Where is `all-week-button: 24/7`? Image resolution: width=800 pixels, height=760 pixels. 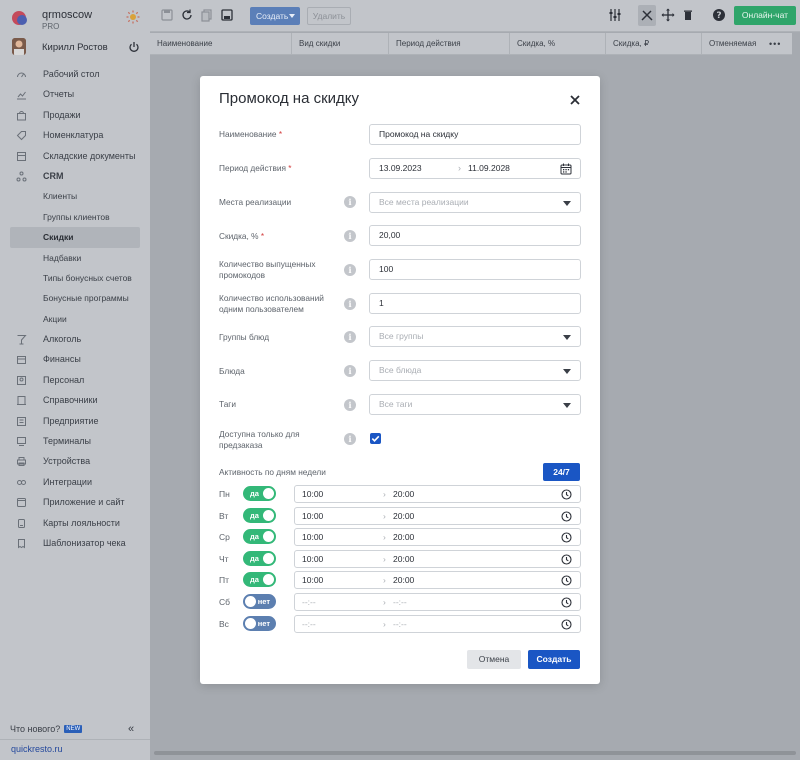 all-week-button: 24/7 is located at coordinates (561, 472).